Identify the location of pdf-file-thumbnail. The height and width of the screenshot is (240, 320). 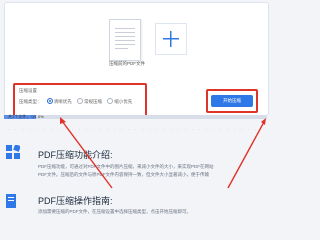
(125, 40).